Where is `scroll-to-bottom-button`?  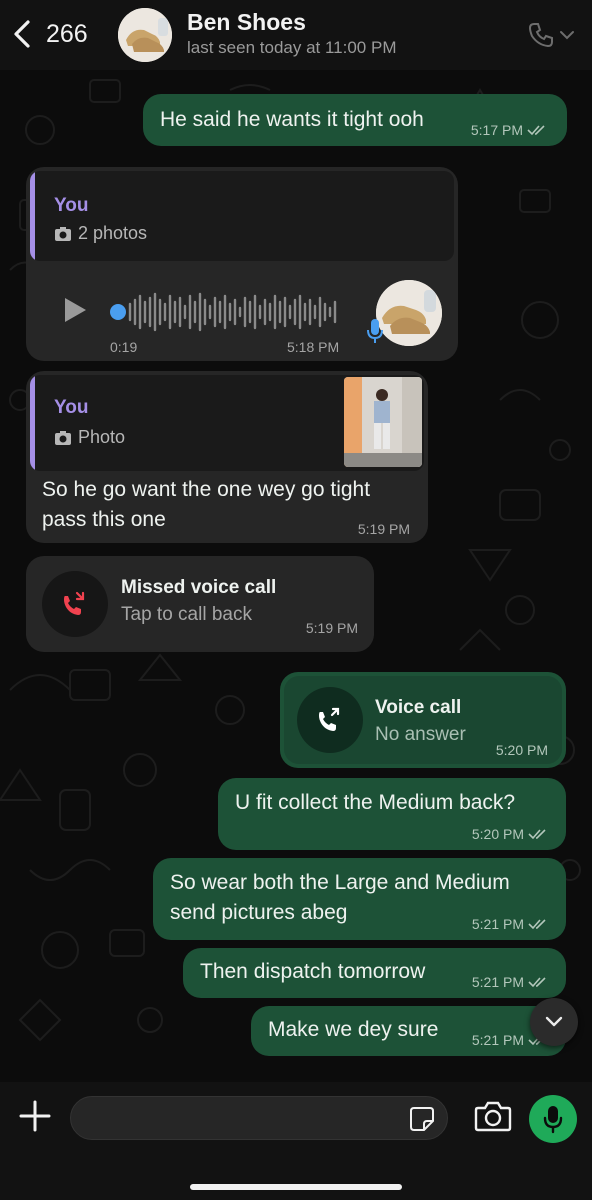 scroll-to-bottom-button is located at coordinates (554, 1022).